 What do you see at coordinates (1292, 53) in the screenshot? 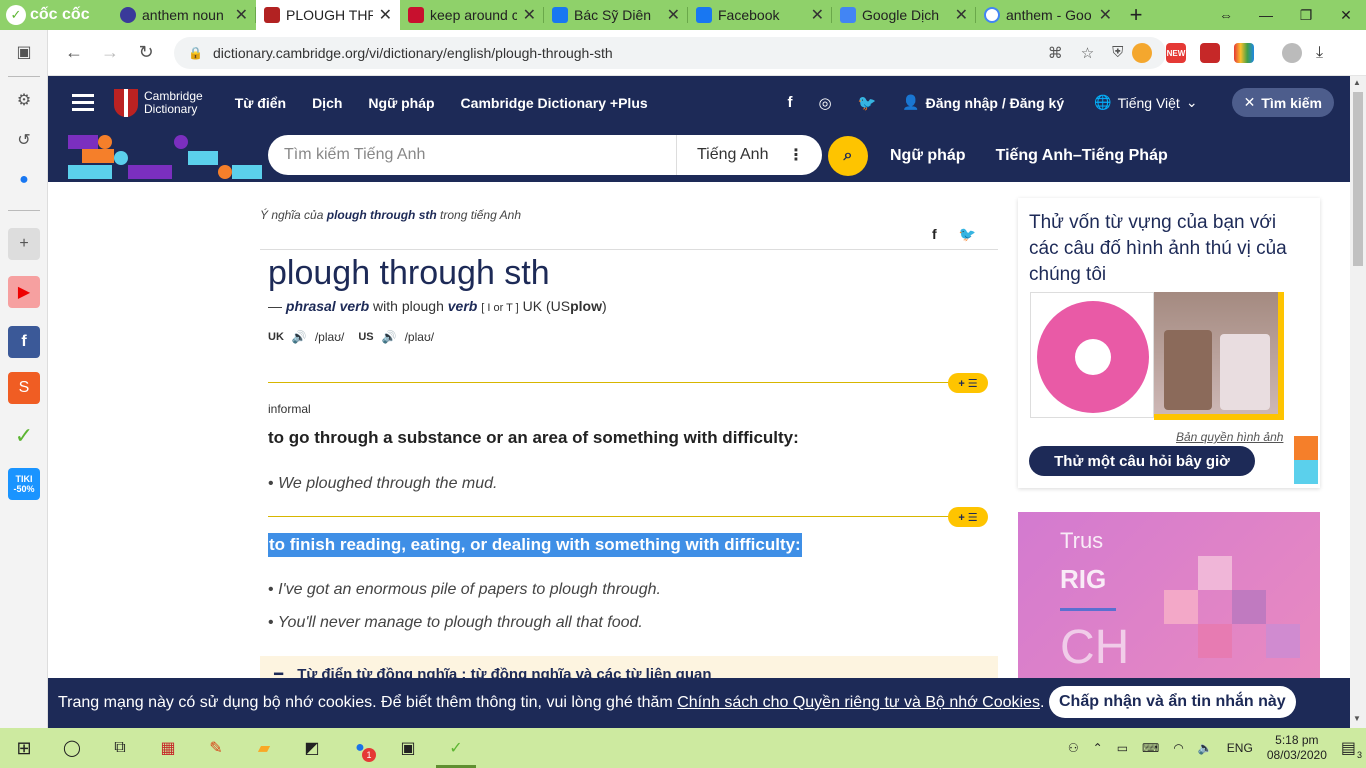
I see `profile-avatar` at bounding box center [1292, 53].